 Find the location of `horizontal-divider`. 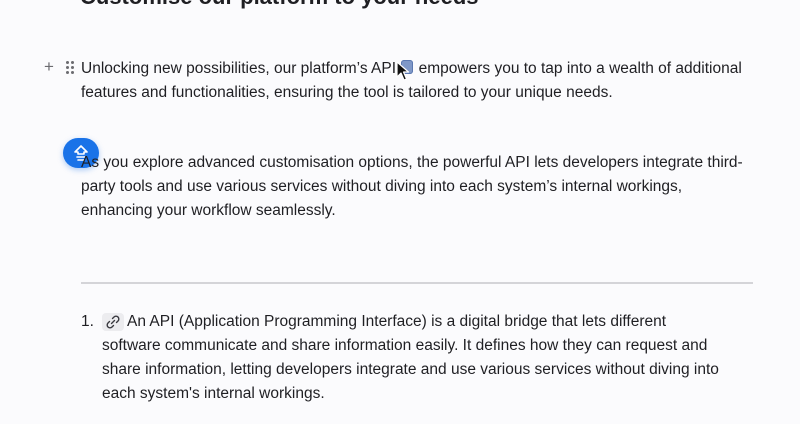

horizontal-divider is located at coordinates (417, 283).